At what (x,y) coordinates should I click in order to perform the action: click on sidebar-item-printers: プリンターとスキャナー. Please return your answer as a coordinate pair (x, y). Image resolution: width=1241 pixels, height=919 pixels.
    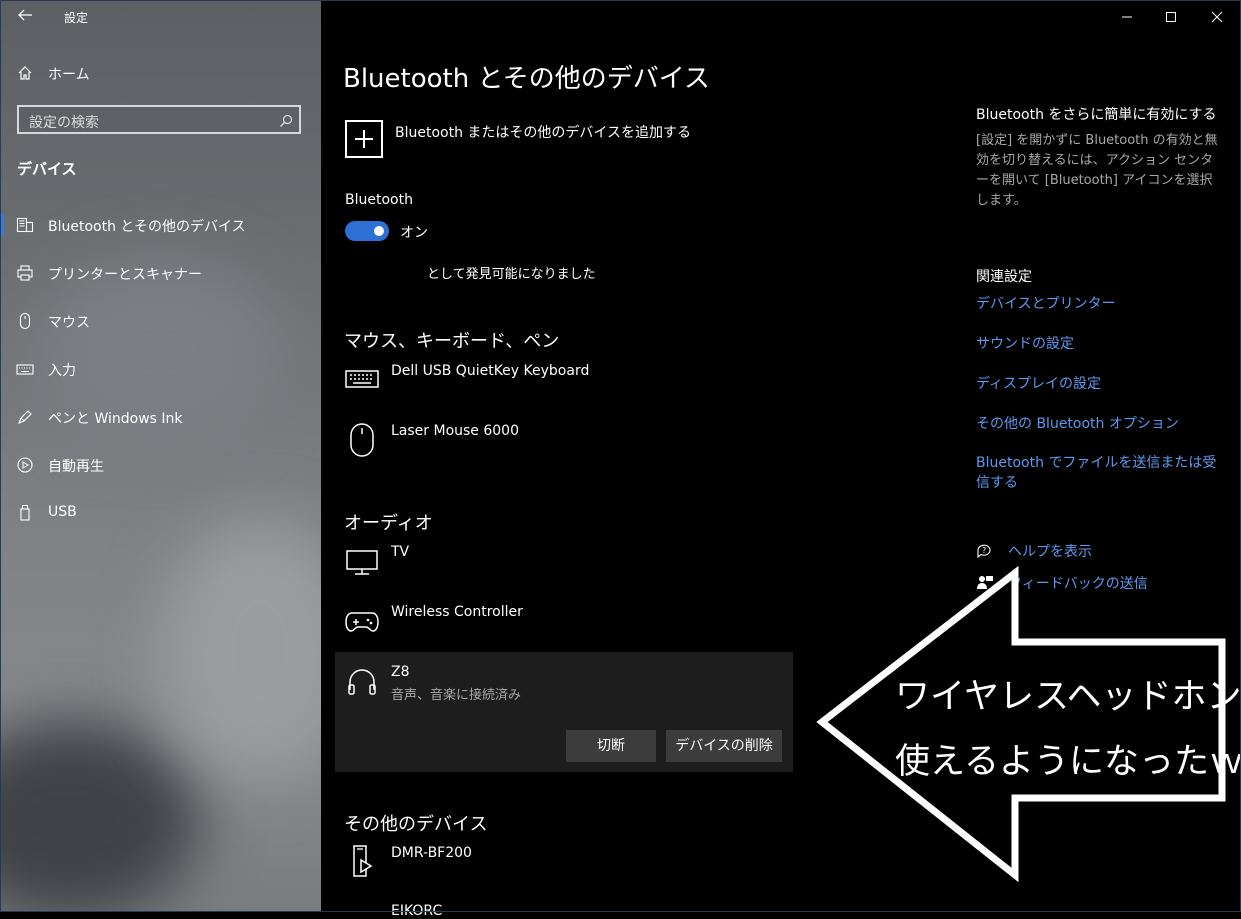
    Looking at the image, I should click on (160, 273).